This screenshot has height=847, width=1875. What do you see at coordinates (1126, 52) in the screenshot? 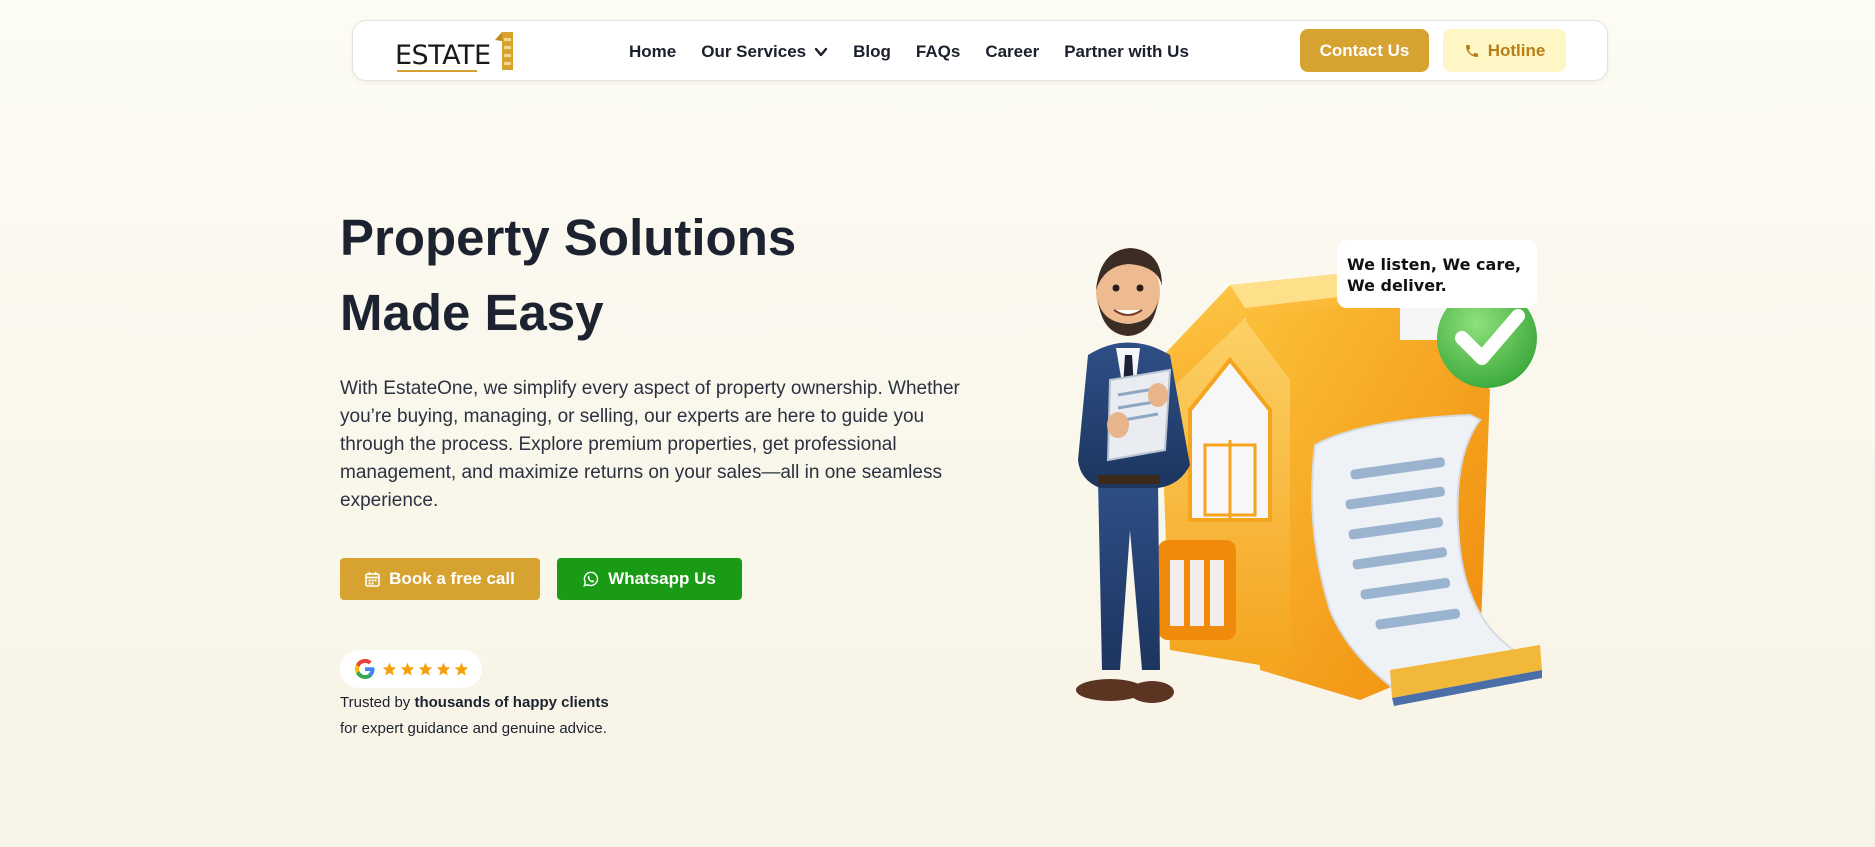
I see `nav-partner: Partner with Us` at bounding box center [1126, 52].